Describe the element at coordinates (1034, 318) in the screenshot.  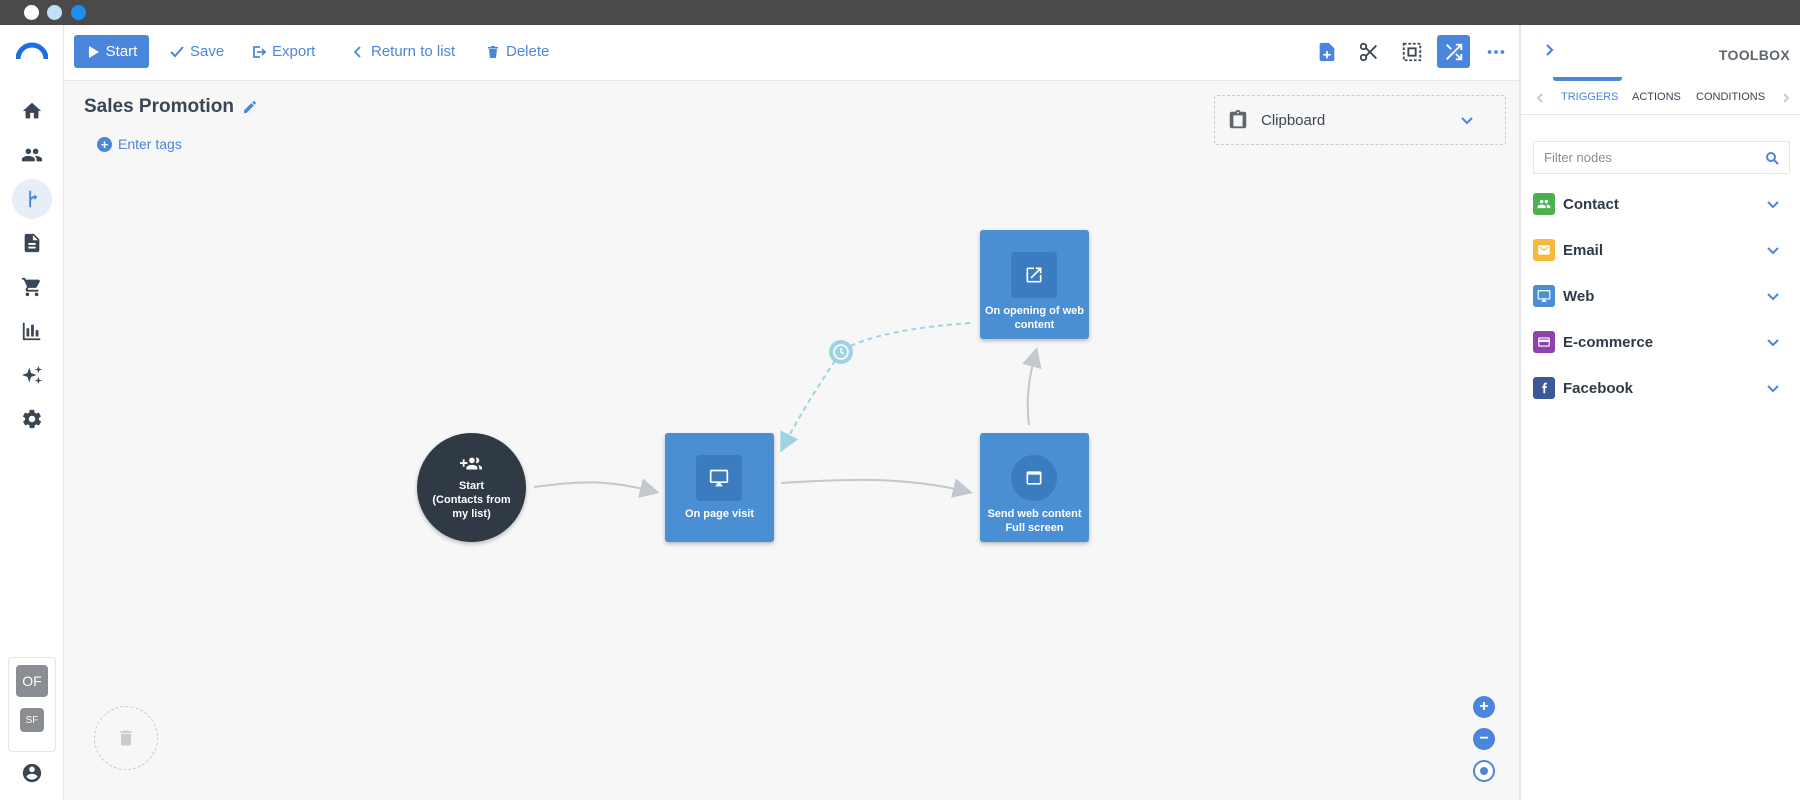
I see `node-on-opening-web-content-label: On opening of web content` at that location.